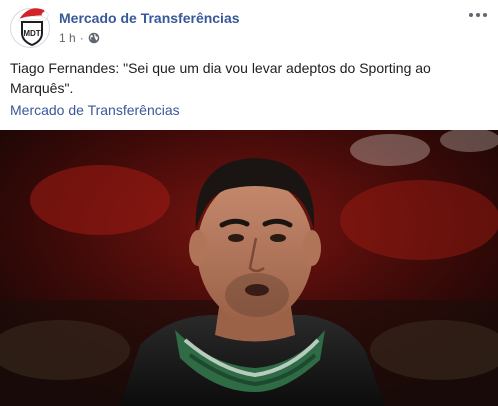 The image size is (498, 406). What do you see at coordinates (94, 38) in the screenshot?
I see `globe-icon` at bounding box center [94, 38].